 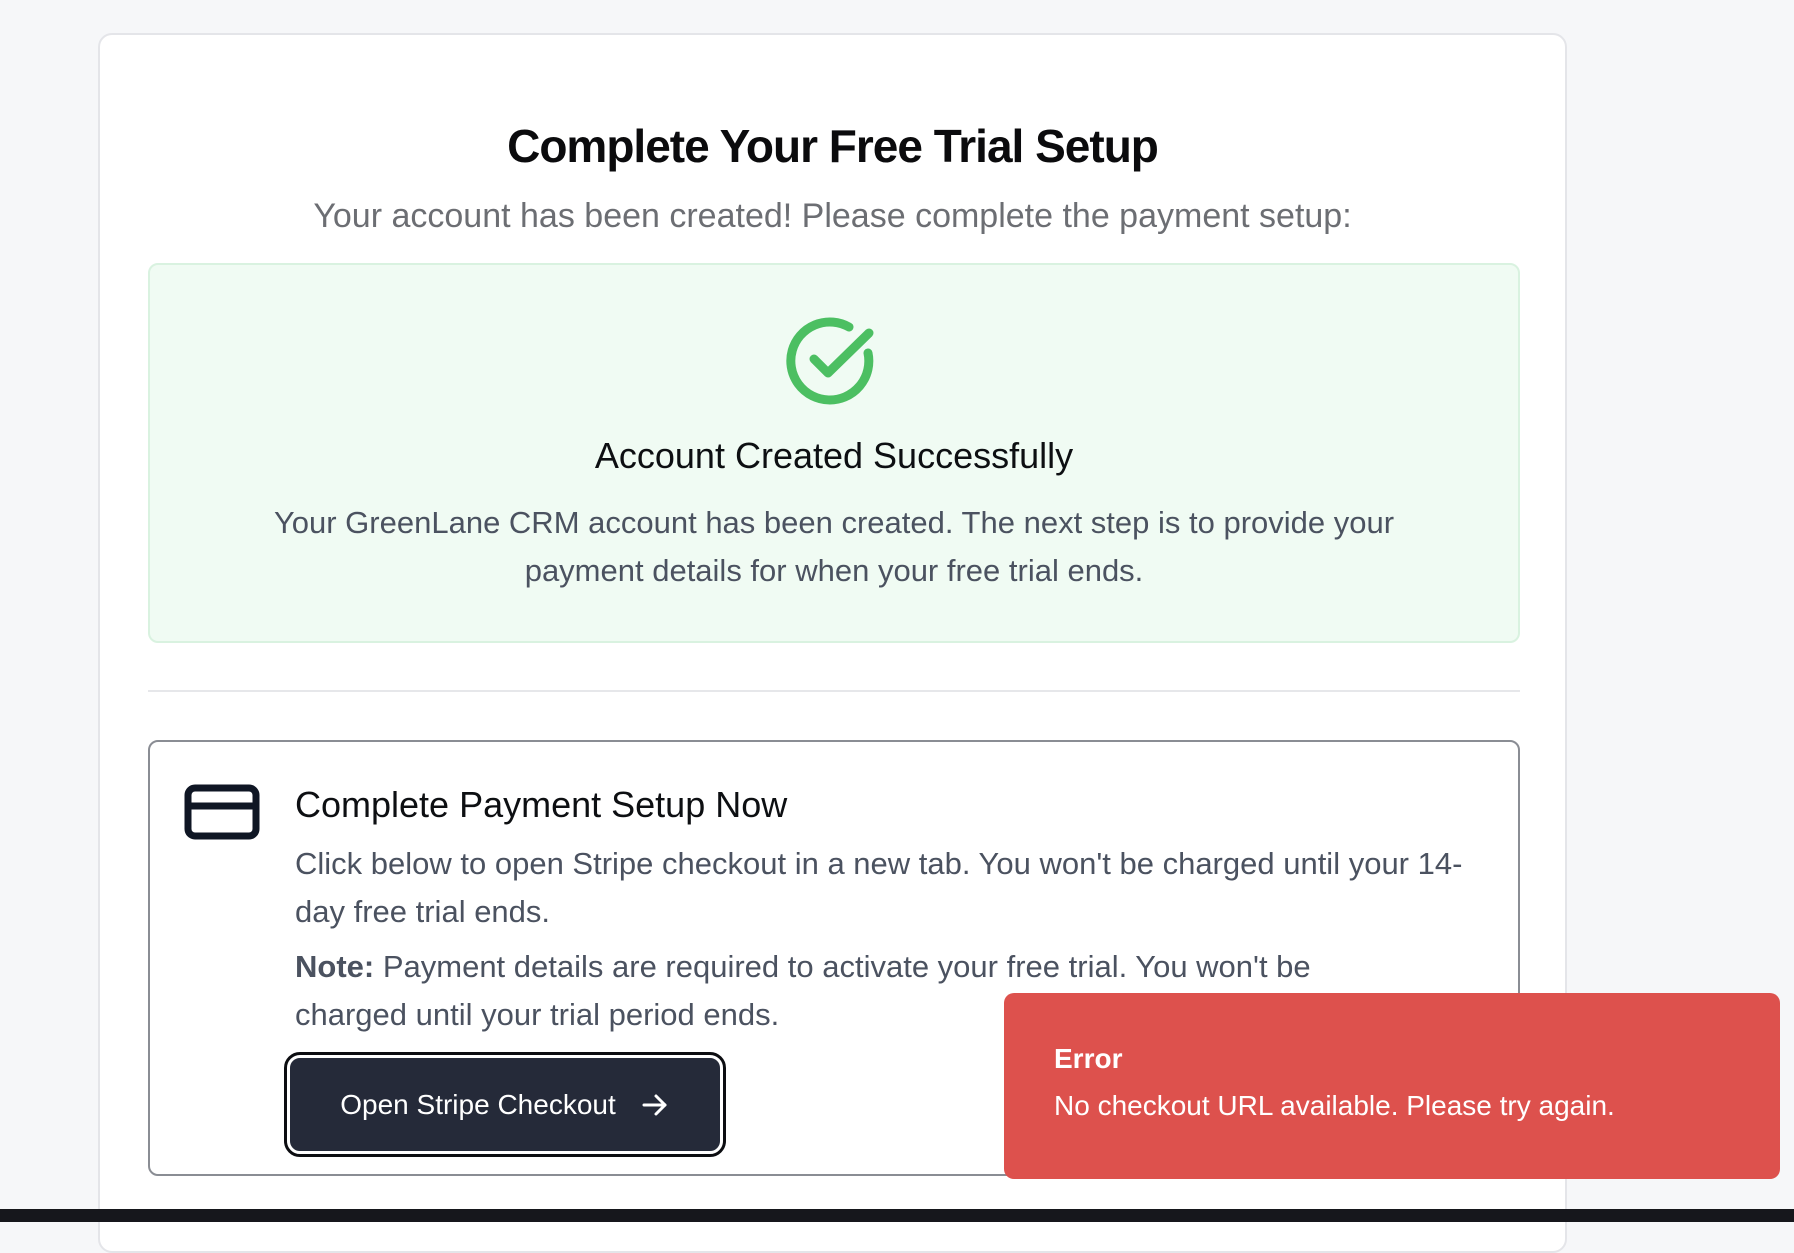 I want to click on page-title: Complete Your Free Trial Setup, so click(x=833, y=146).